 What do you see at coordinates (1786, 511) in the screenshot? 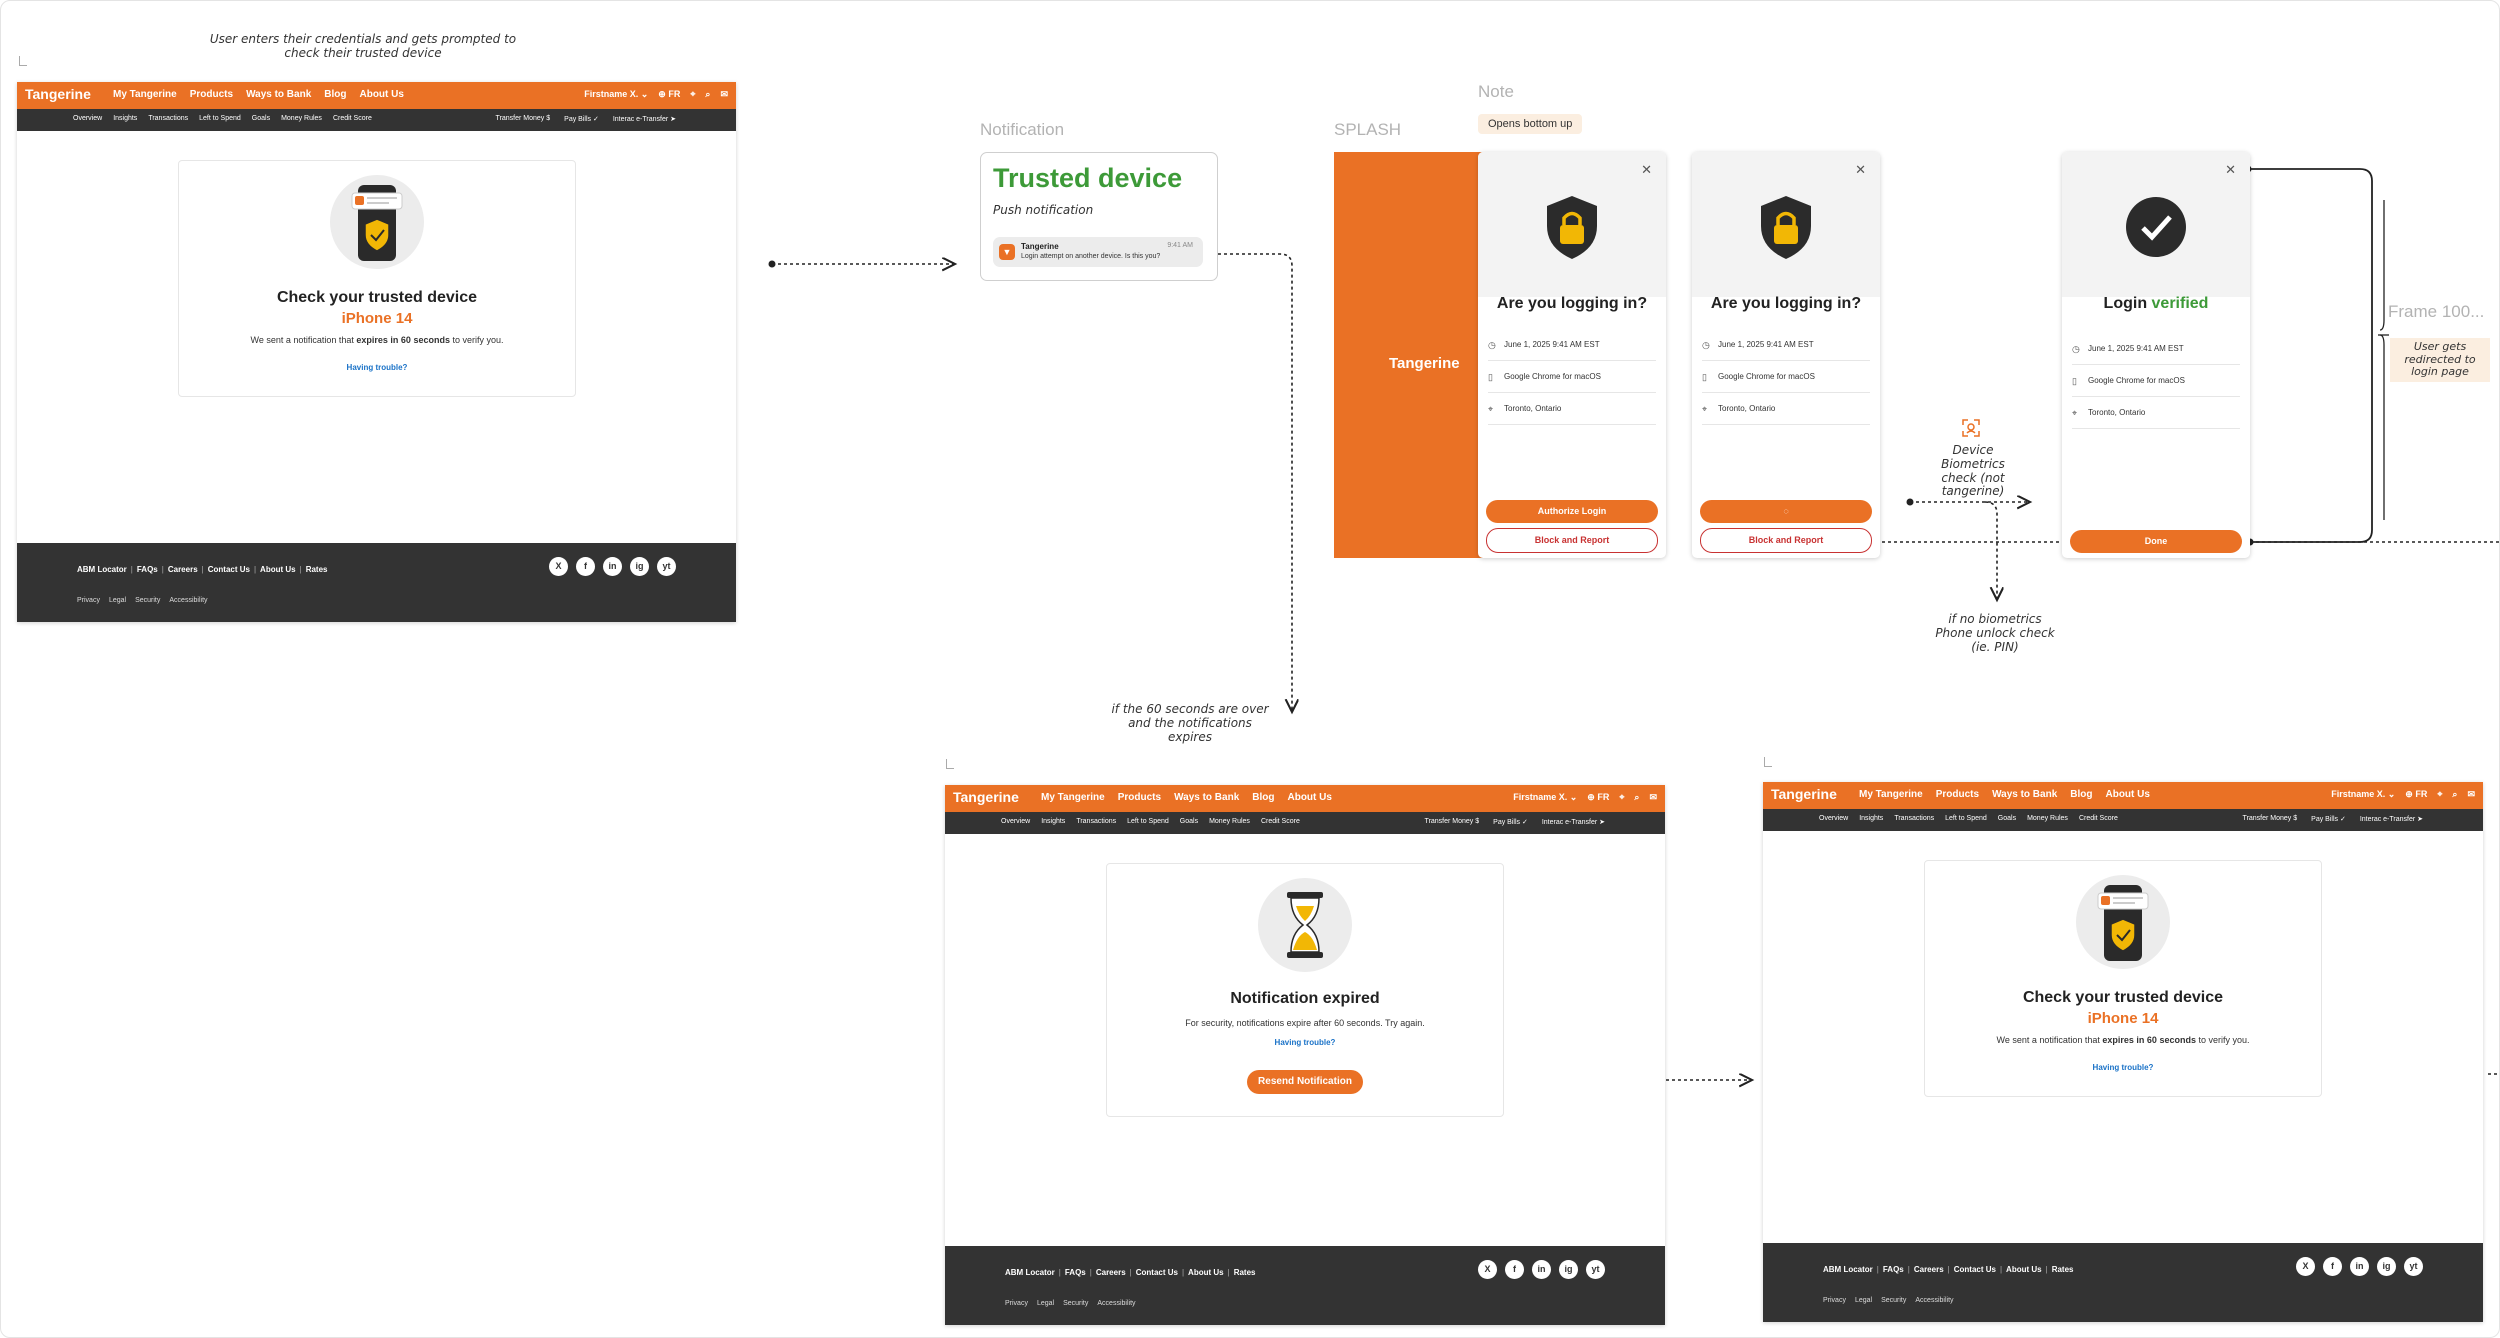
I see `authorize-loading-button: ◌` at bounding box center [1786, 511].